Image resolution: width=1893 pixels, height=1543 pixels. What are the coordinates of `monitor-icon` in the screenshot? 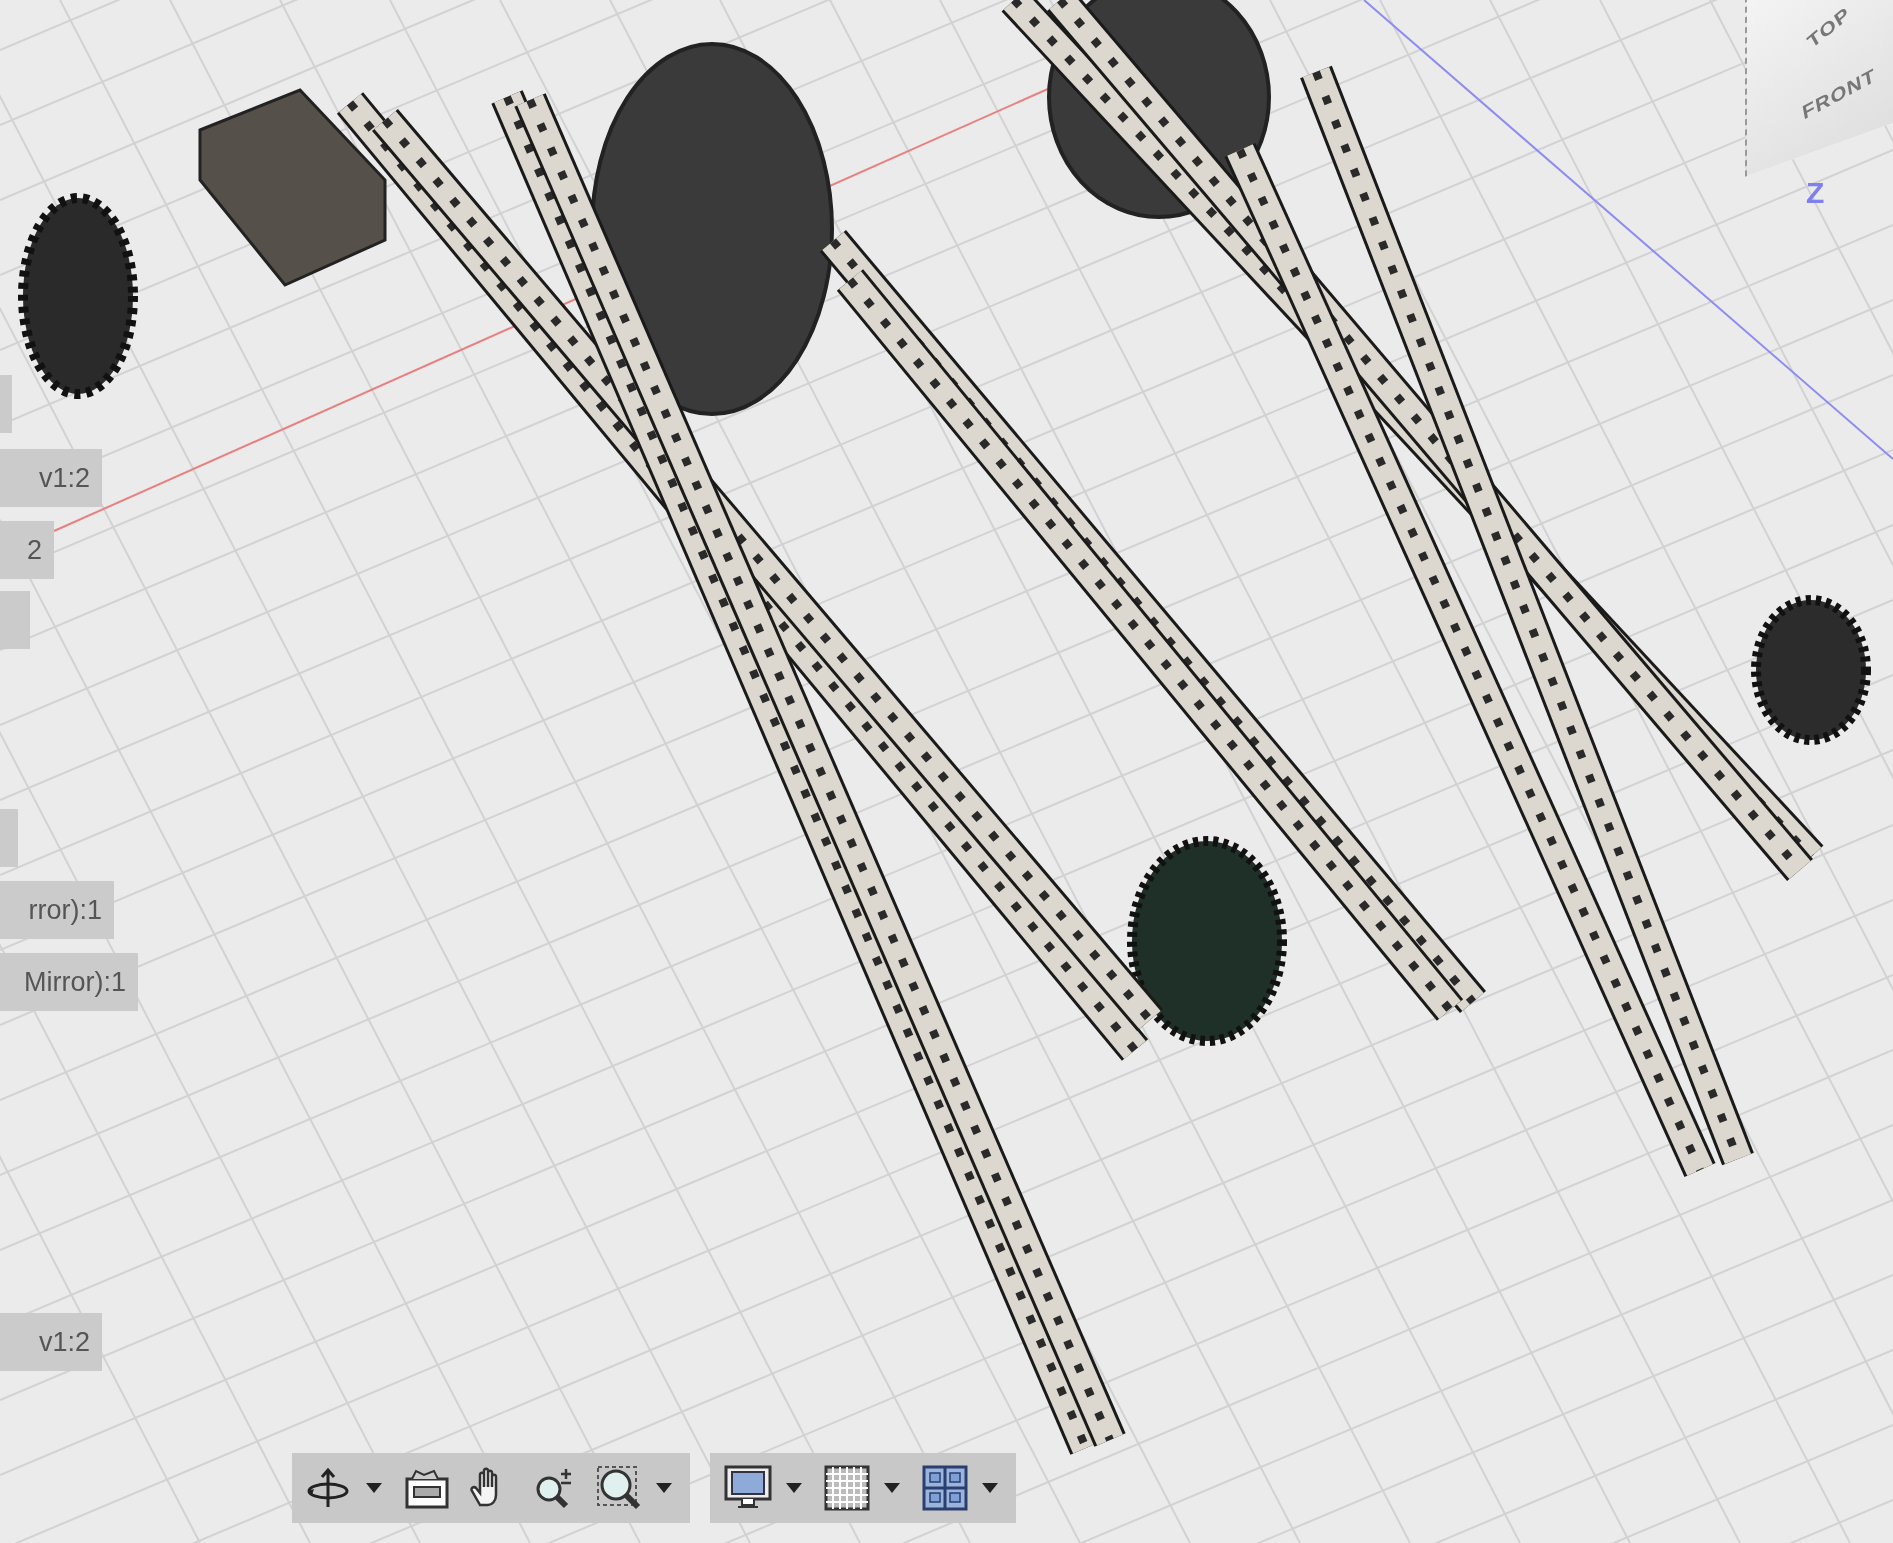 It's located at (748, 1488).